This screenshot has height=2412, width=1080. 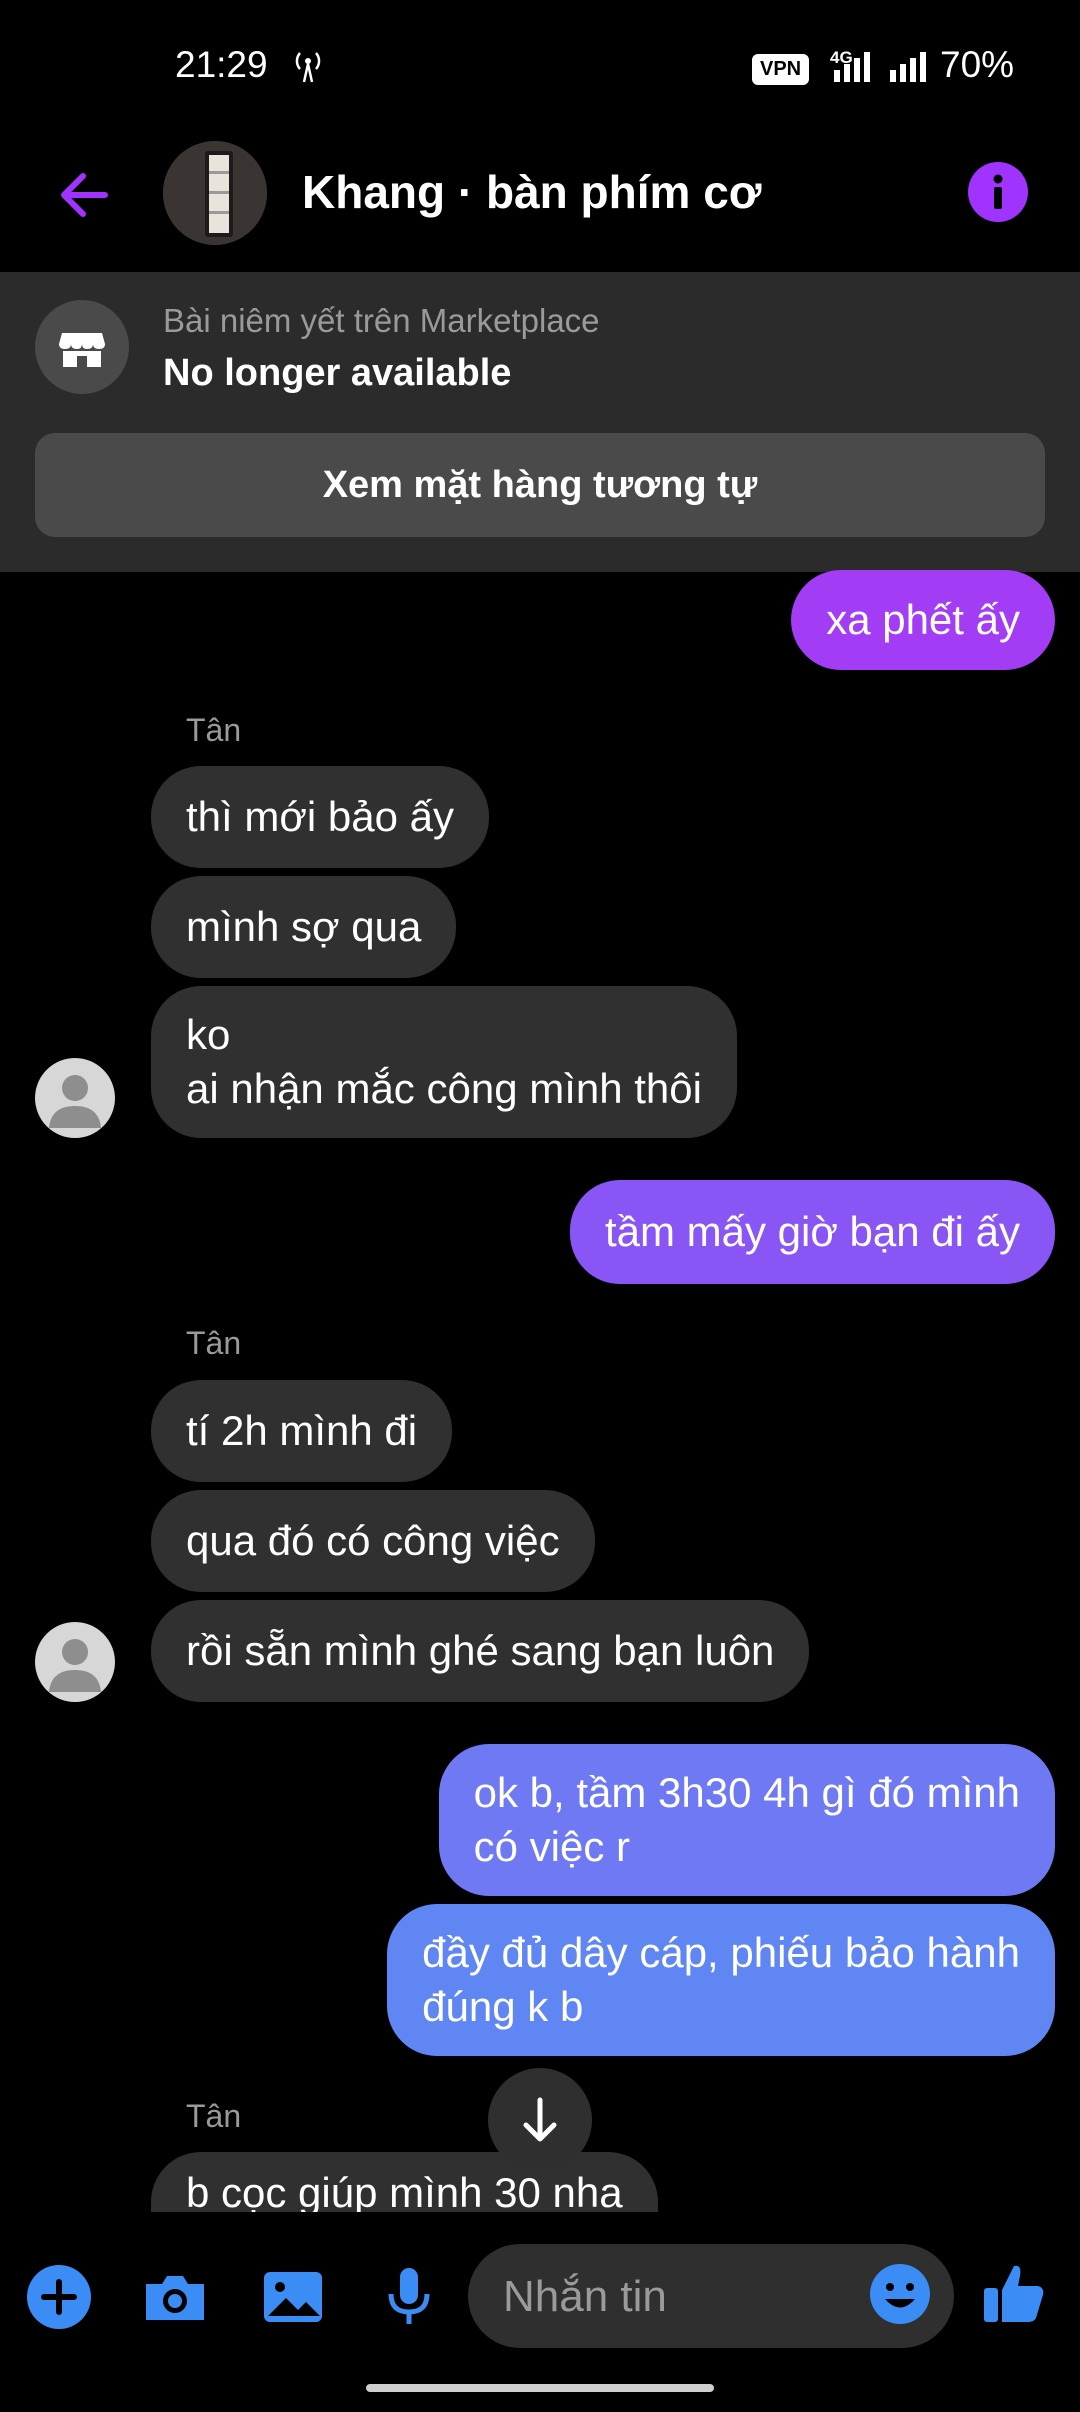 What do you see at coordinates (85, 195) in the screenshot?
I see `back-arrow-icon` at bounding box center [85, 195].